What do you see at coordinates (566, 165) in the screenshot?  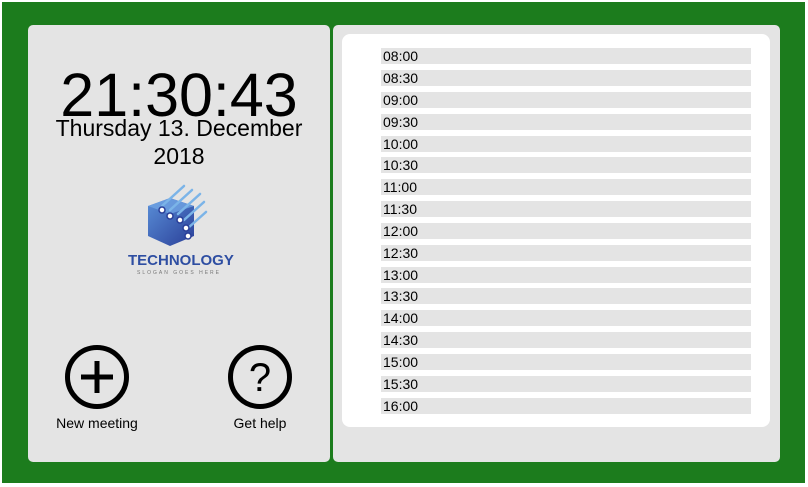 I see `time-slot: 10:30` at bounding box center [566, 165].